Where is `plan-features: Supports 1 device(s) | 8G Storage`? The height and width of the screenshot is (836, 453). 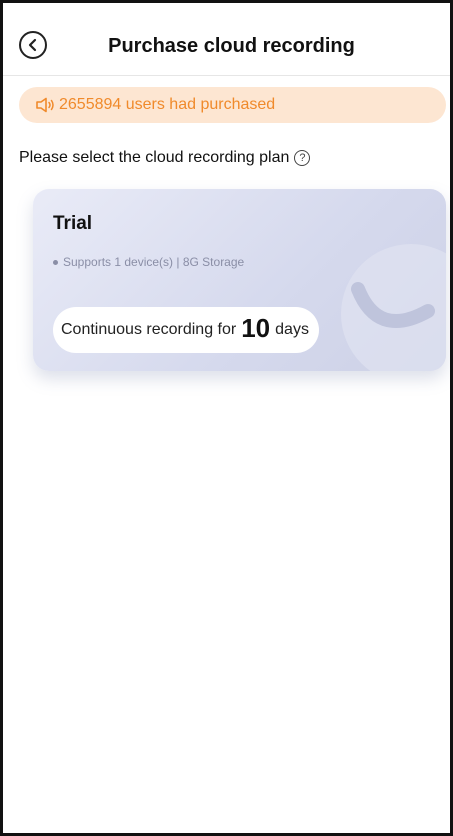
plan-features: Supports 1 device(s) | 8G Storage is located at coordinates (148, 262).